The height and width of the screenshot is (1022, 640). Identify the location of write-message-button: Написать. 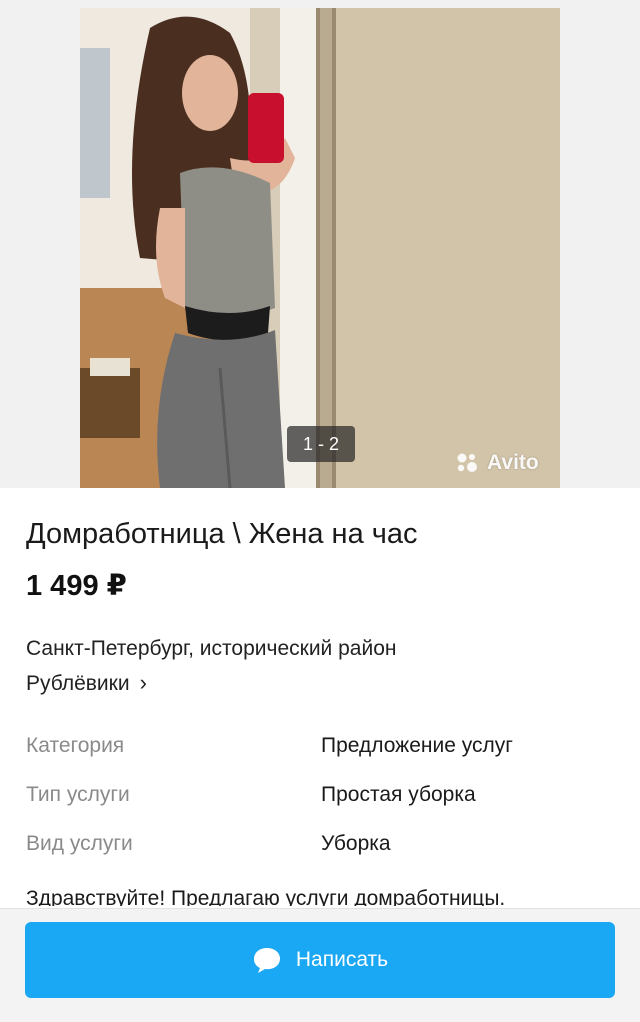
(320, 960).